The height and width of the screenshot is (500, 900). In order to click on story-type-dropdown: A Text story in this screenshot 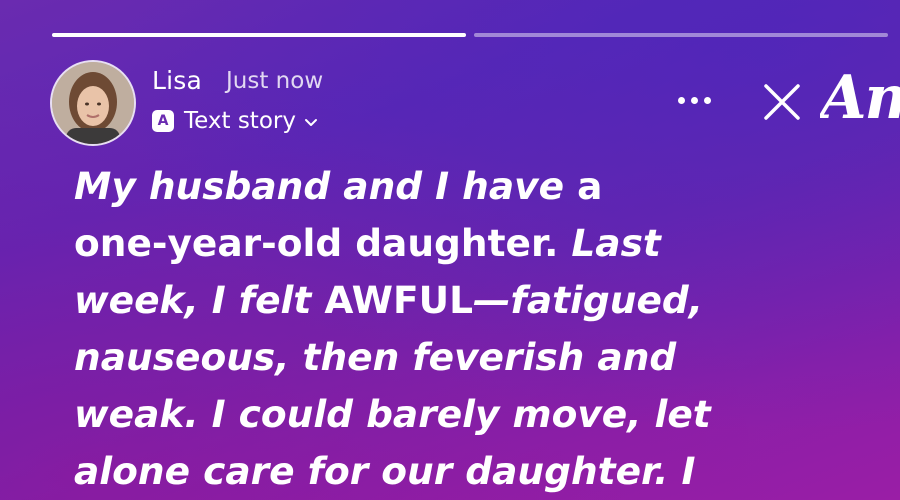, I will do `click(235, 121)`.